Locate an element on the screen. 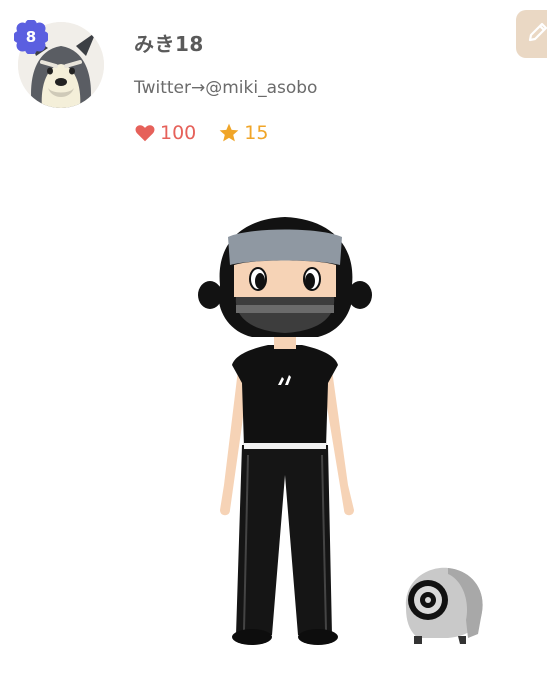 The height and width of the screenshot is (680, 547). edit-profile-button is located at coordinates (531, 34).